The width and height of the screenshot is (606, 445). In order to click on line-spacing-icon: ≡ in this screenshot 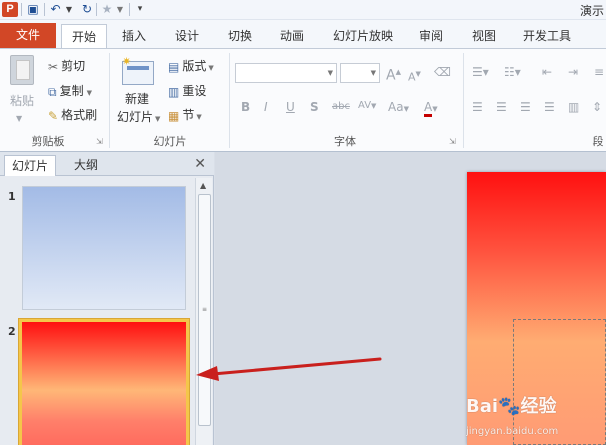, I will do `click(599, 72)`.